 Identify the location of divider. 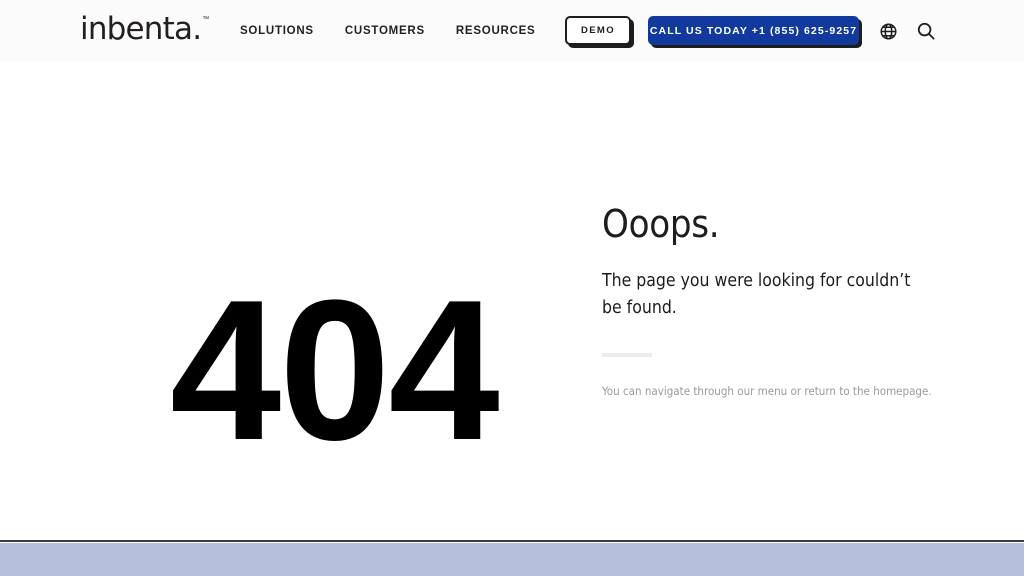
(627, 355).